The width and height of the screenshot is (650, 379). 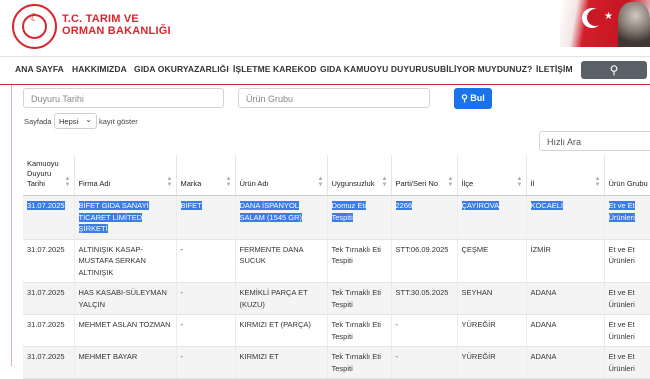 I want to click on nav-item-hakkimizda: HAKKIMIZDA, so click(x=99, y=69).